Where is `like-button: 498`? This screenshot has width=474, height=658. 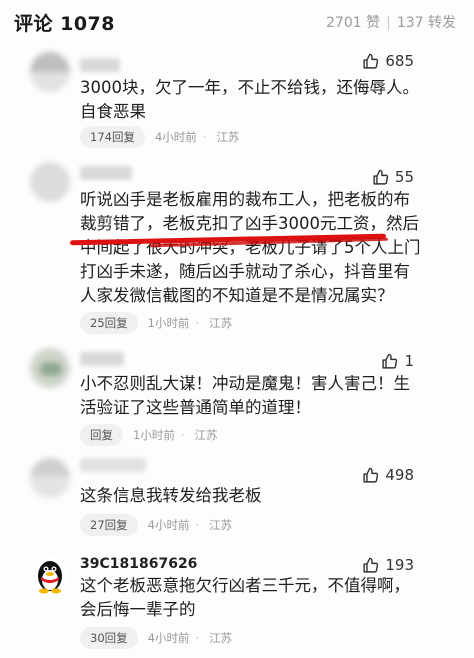 like-button: 498 is located at coordinates (388, 475).